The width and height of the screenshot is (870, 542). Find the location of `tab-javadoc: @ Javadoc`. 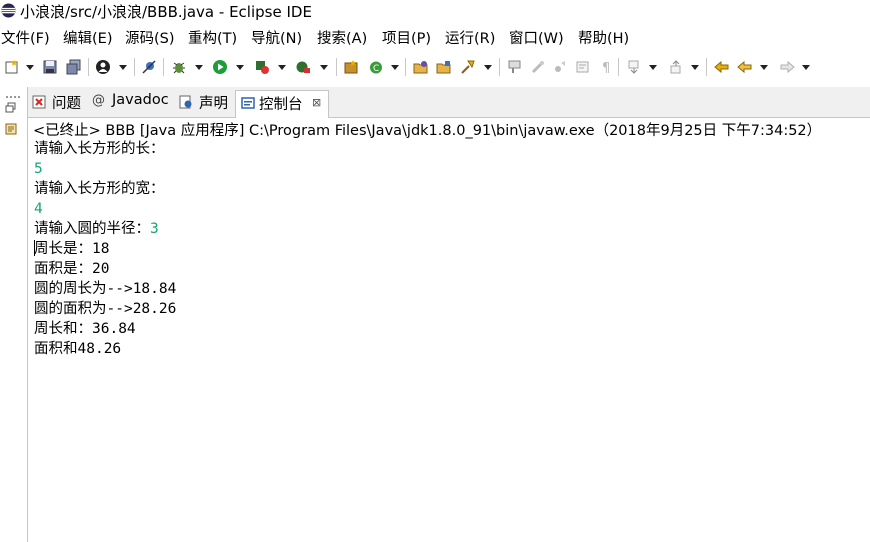

tab-javadoc: @ Javadoc is located at coordinates (132, 103).